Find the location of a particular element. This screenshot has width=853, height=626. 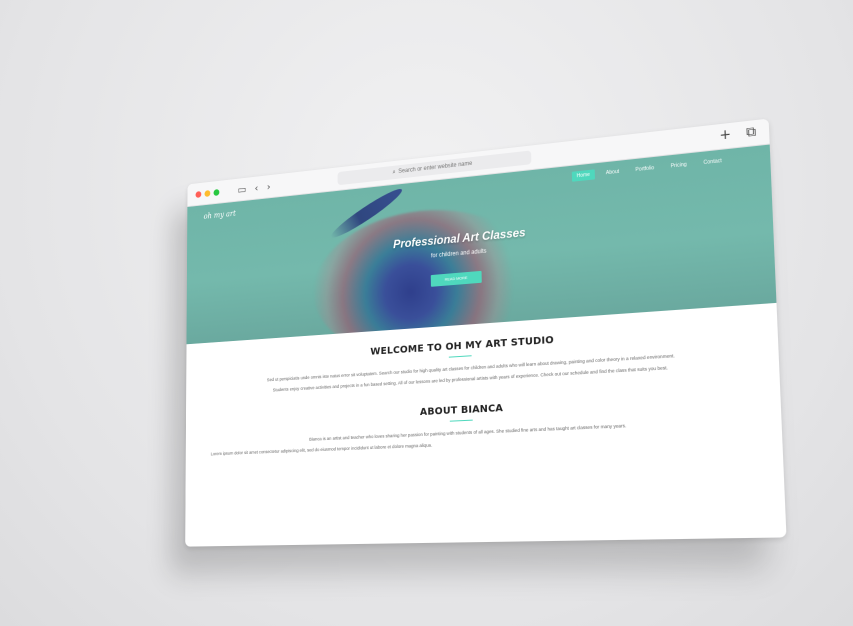

nav-item-portfolio: Portfolio is located at coordinates (644, 169).